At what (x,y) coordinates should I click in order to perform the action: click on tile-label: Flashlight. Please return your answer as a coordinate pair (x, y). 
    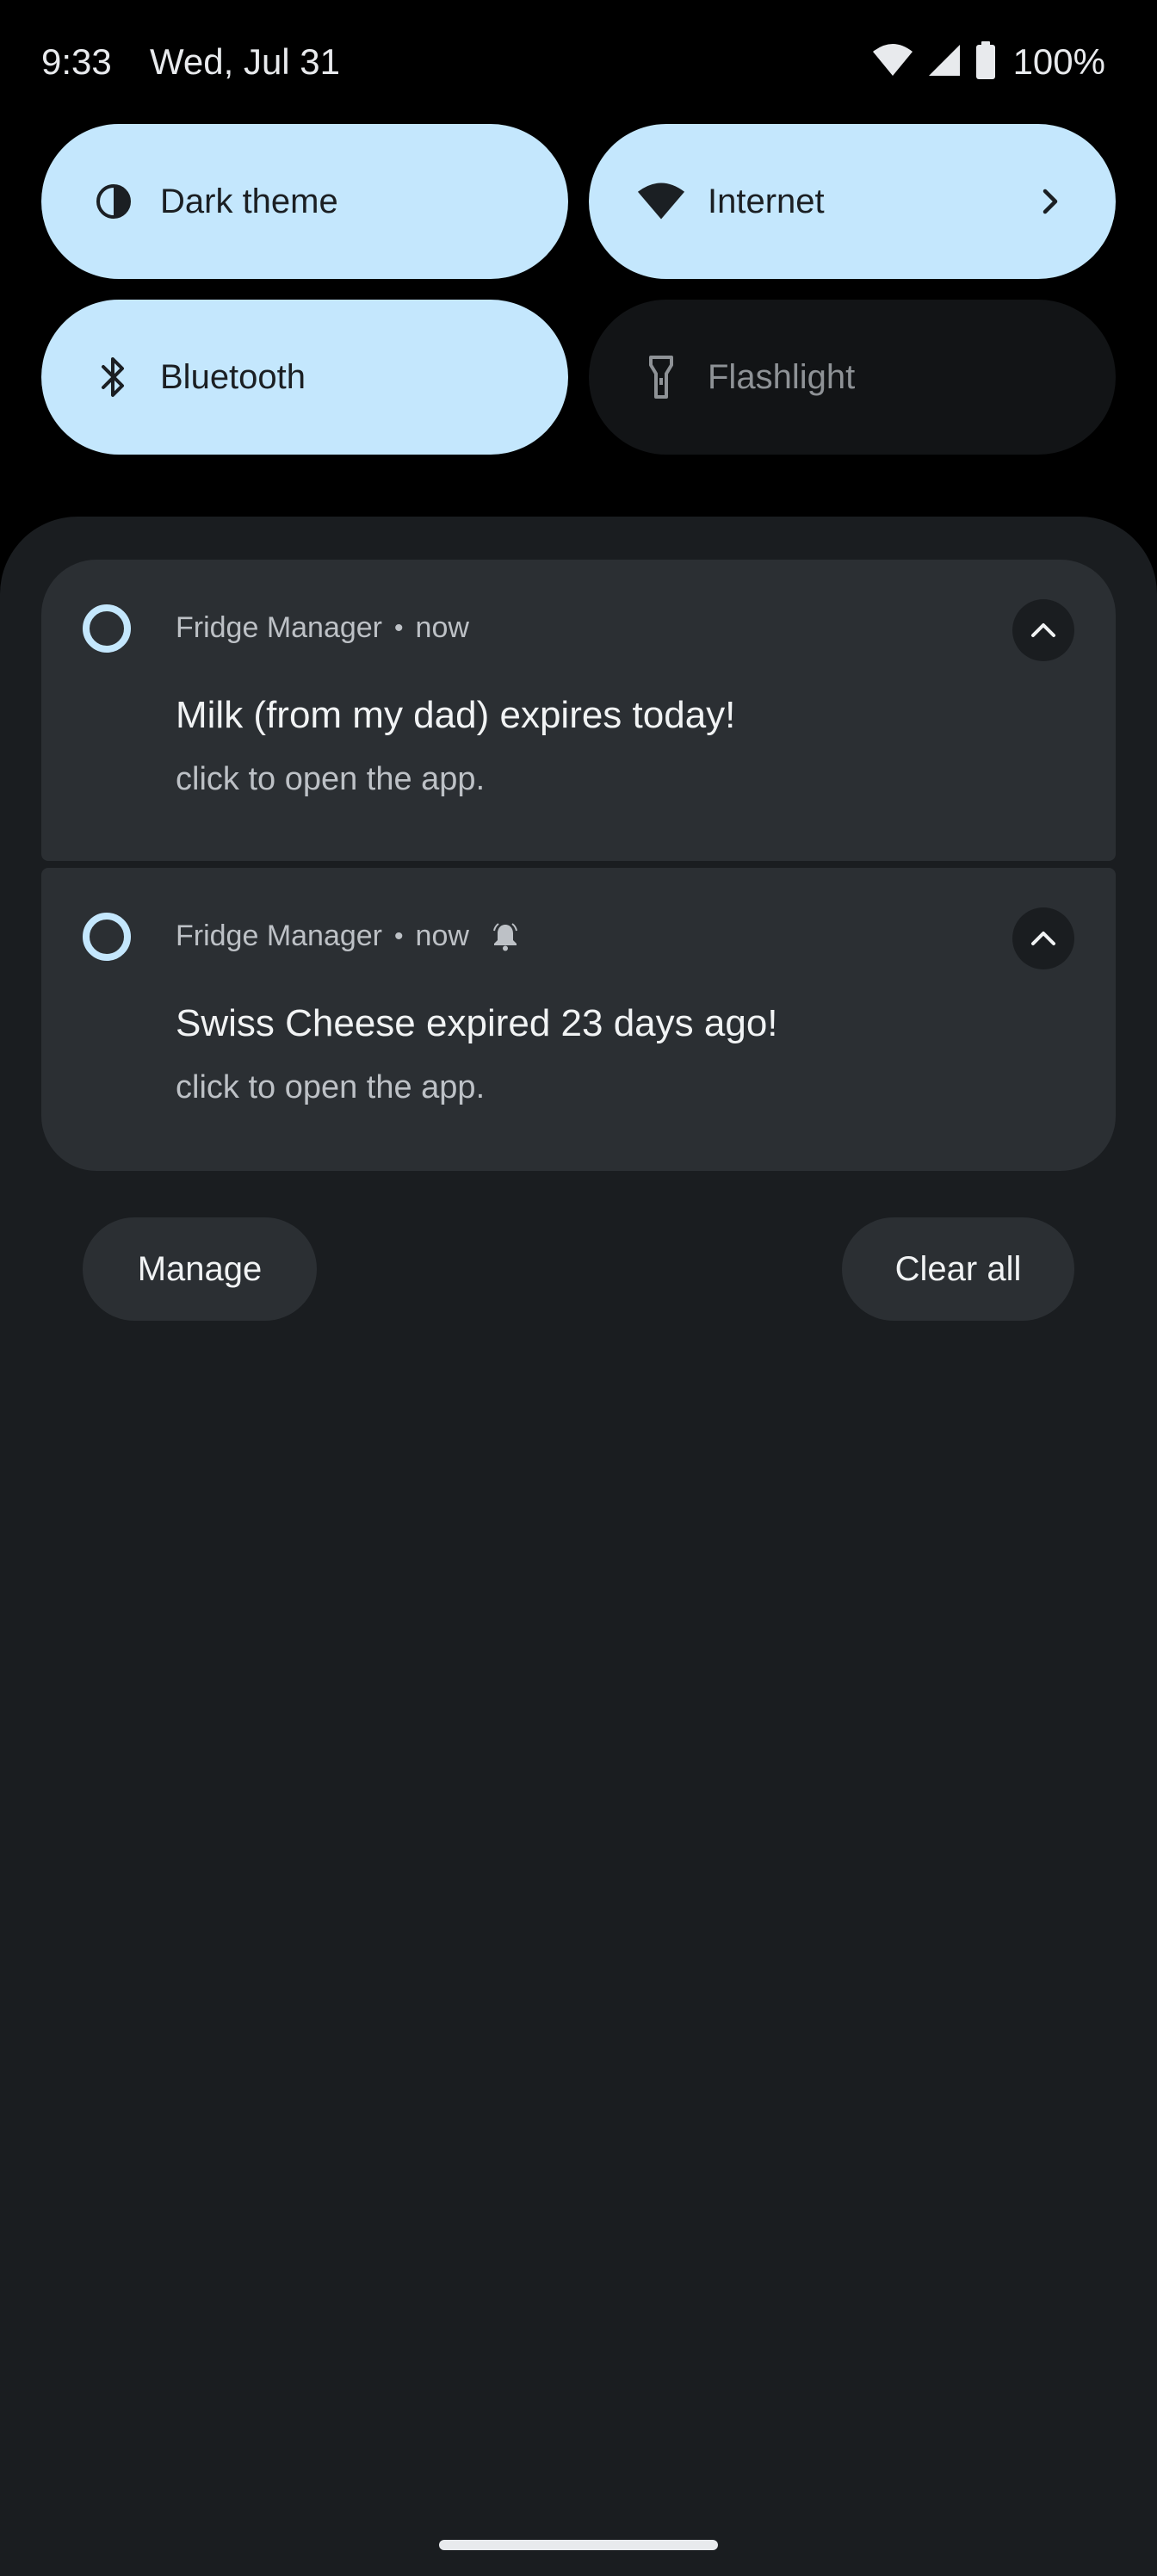
    Looking at the image, I should click on (782, 376).